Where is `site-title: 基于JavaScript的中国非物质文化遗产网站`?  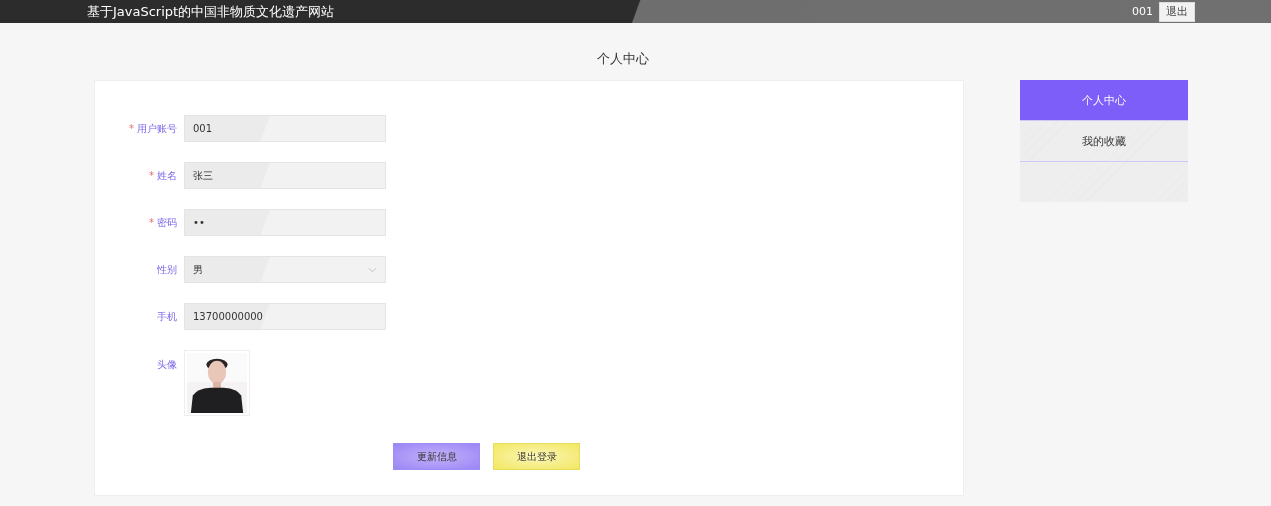 site-title: 基于JavaScript的中国非物质文化遗产网站 is located at coordinates (211, 11).